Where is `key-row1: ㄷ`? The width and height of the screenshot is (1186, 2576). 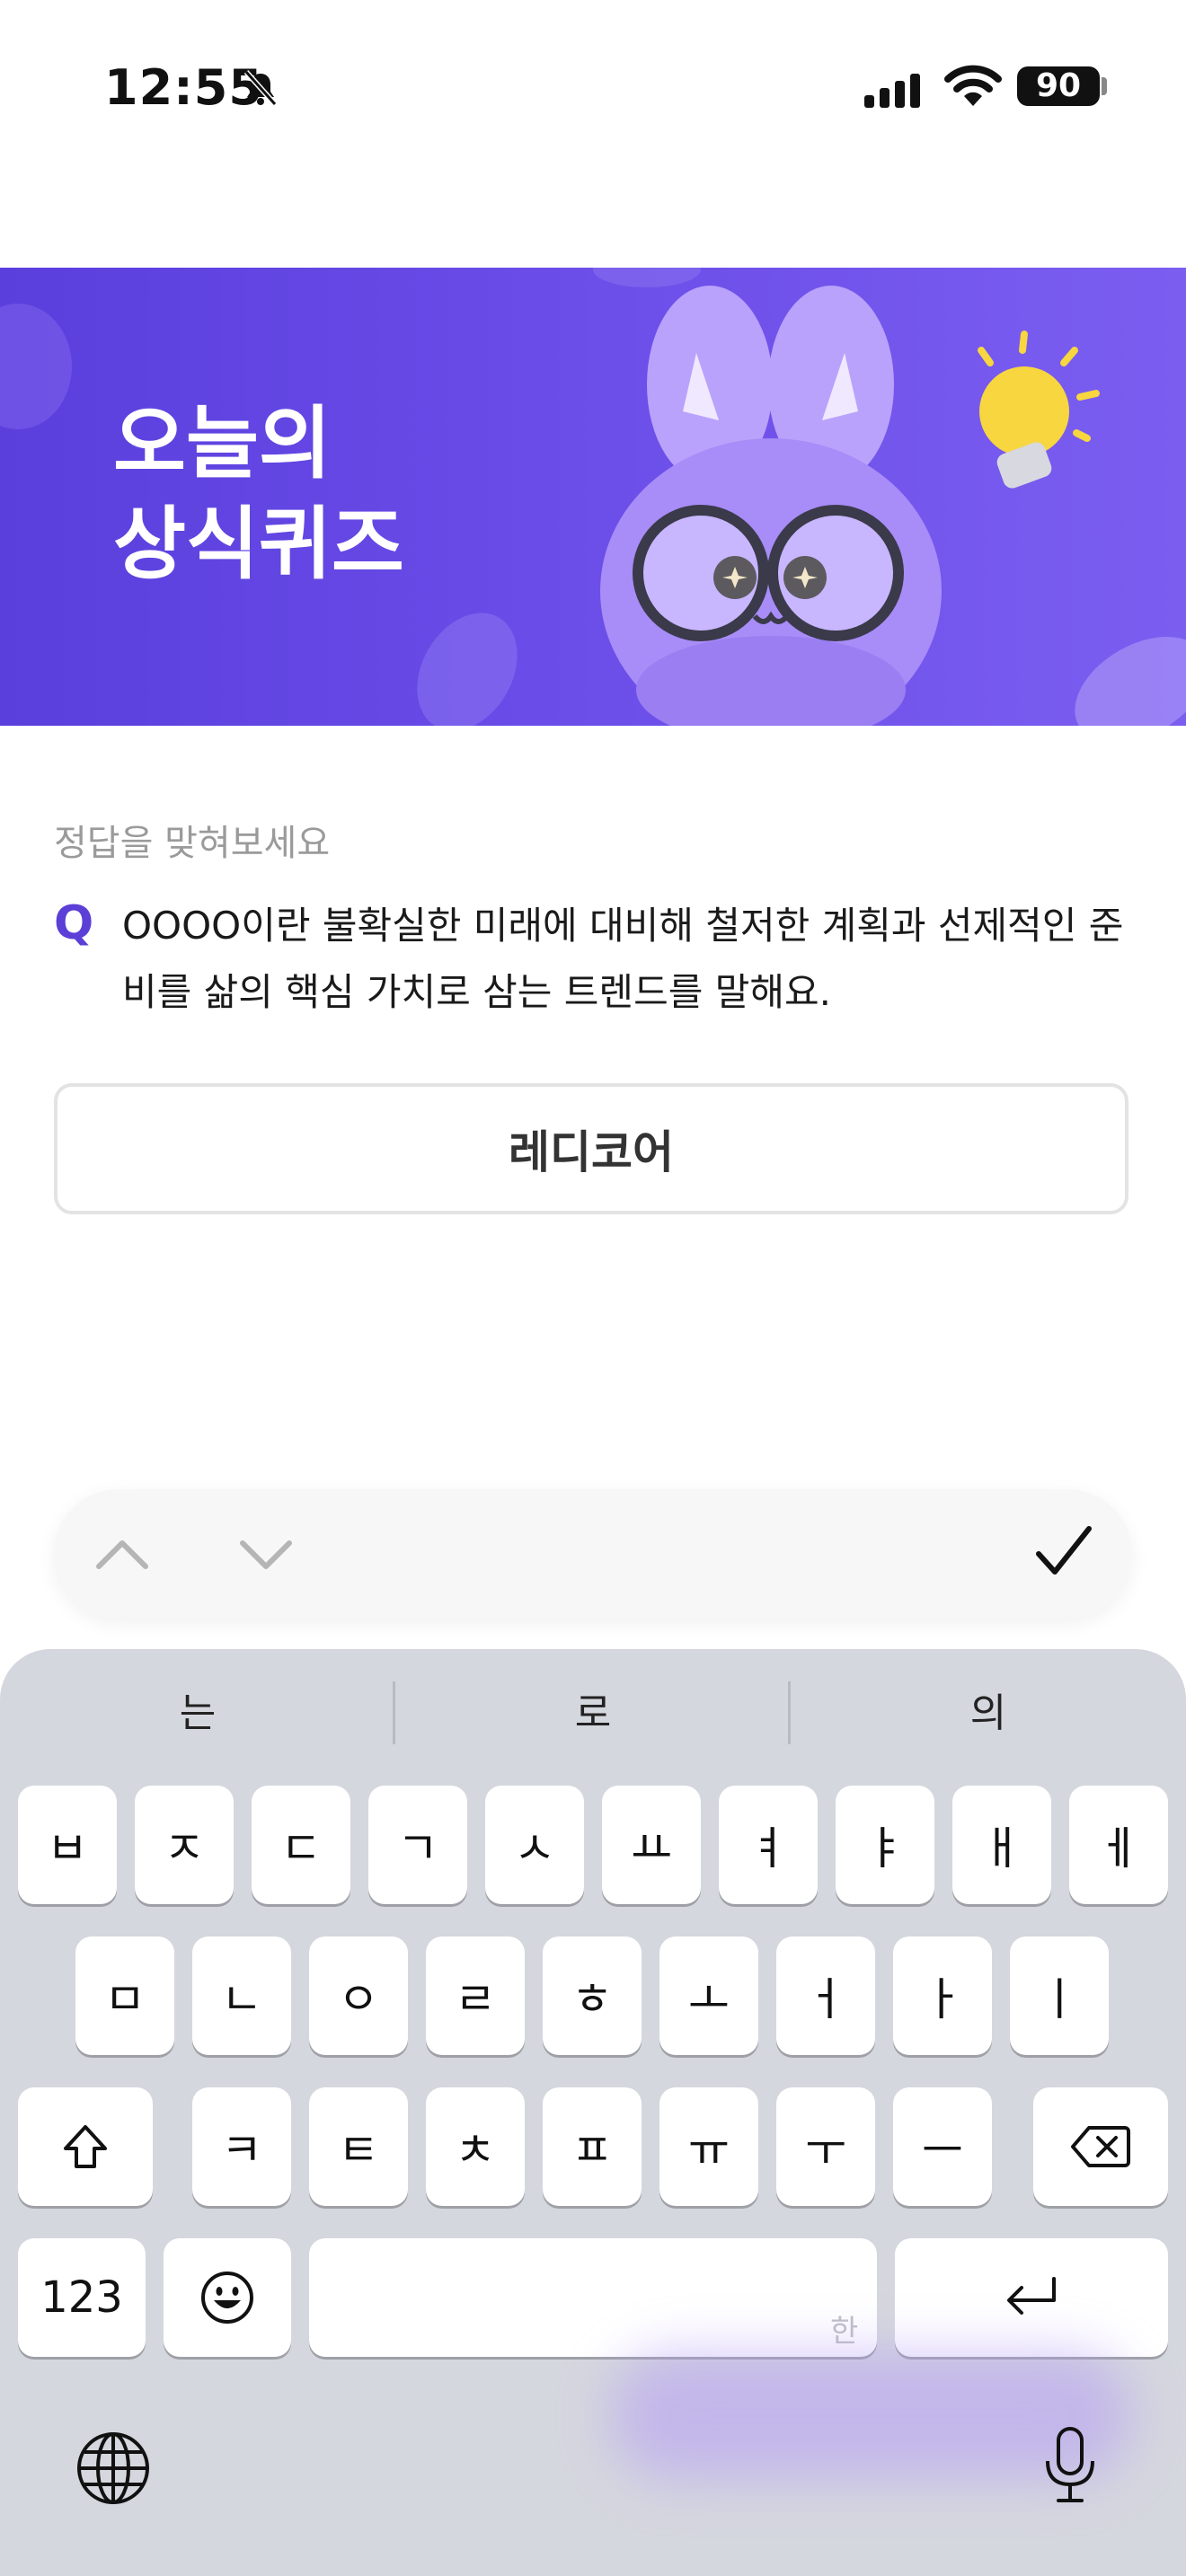
key-row1: ㄷ is located at coordinates (301, 1845).